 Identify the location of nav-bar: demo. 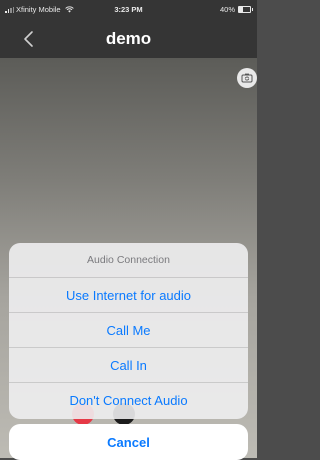
(128, 38).